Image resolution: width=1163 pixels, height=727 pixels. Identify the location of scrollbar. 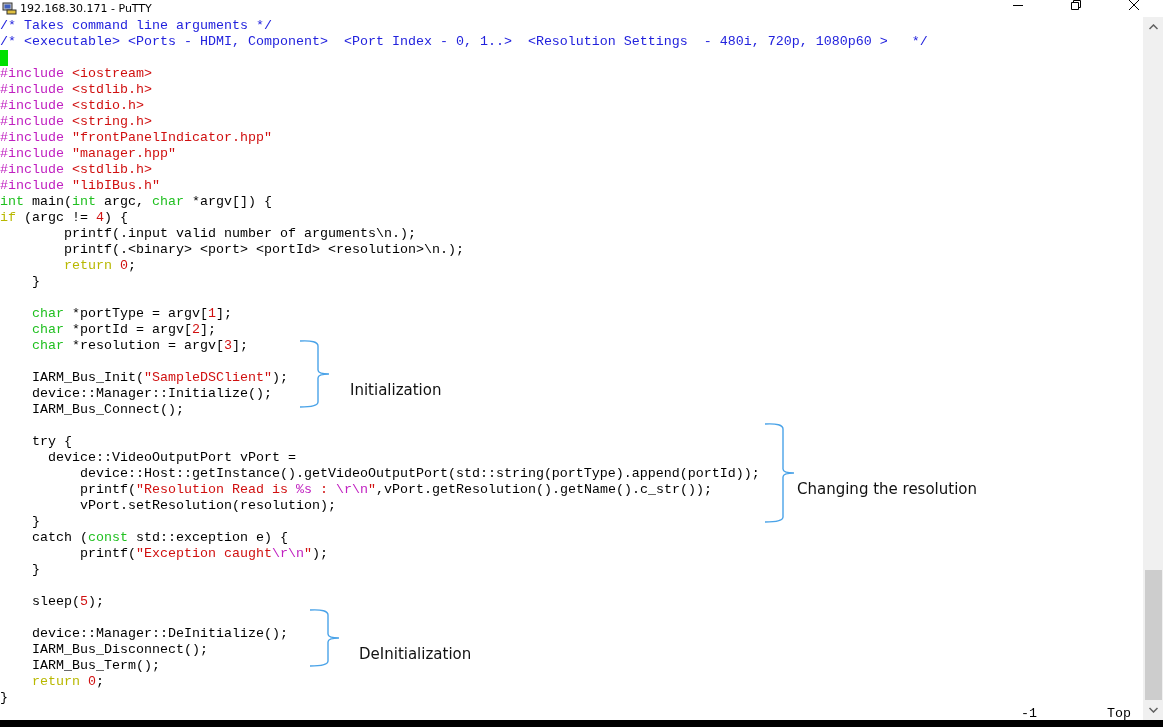
(1153, 368).